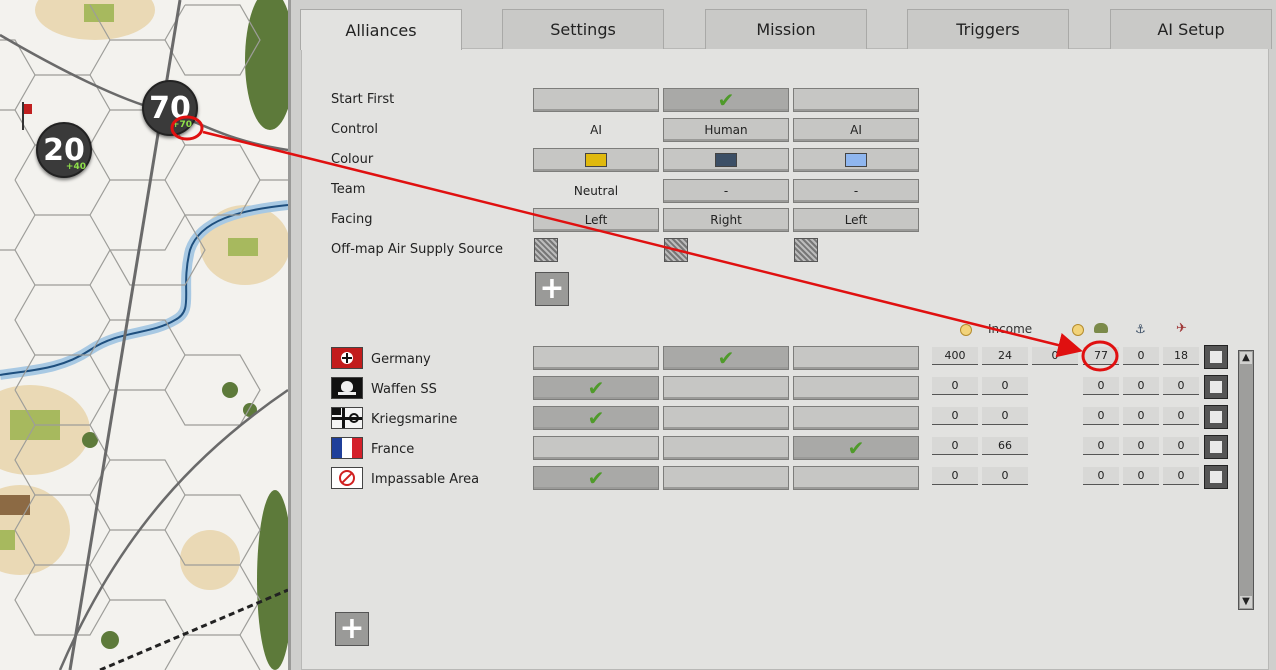 This screenshot has height=670, width=1276. I want to click on scroll-down-icon: ▼, so click(1246, 602).